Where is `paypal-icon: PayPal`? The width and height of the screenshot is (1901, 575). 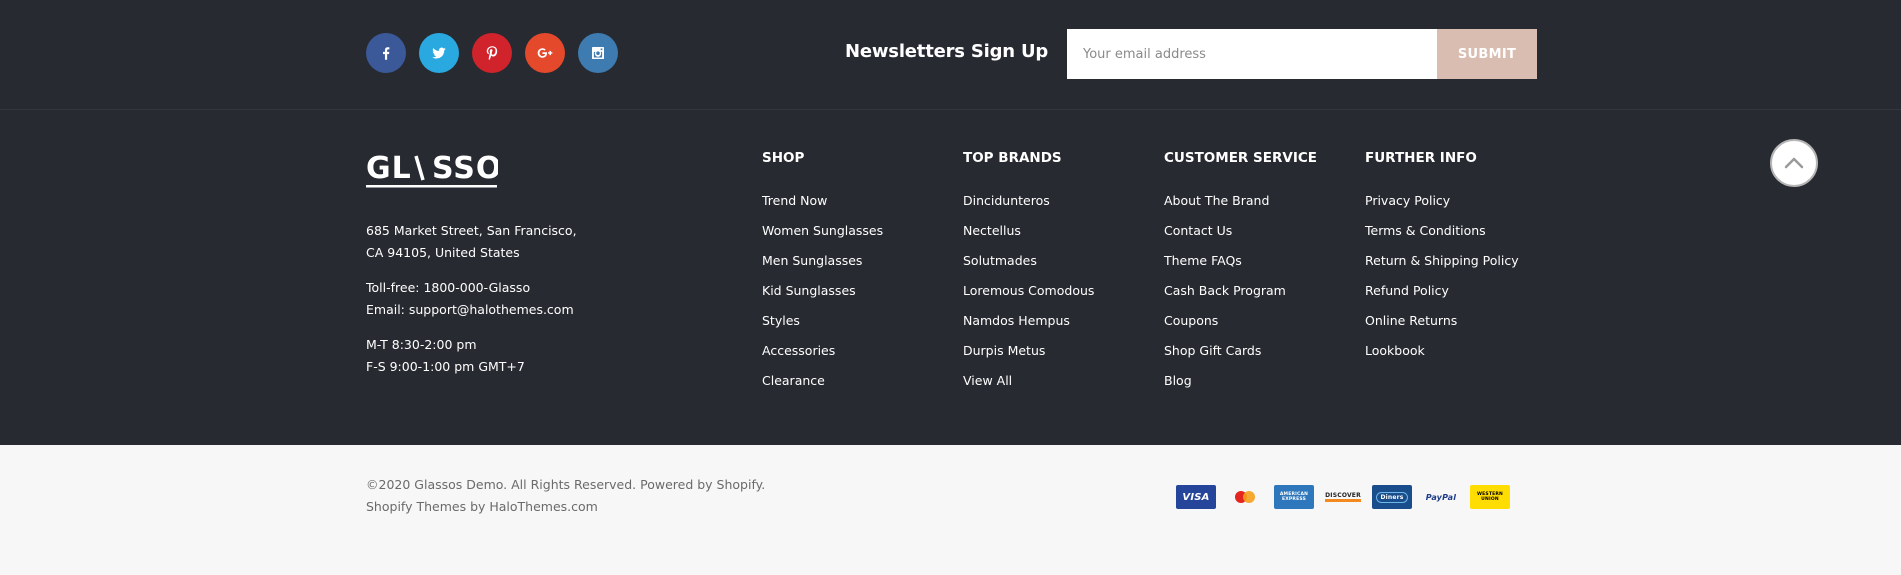
paypal-icon: PayPal is located at coordinates (1441, 497).